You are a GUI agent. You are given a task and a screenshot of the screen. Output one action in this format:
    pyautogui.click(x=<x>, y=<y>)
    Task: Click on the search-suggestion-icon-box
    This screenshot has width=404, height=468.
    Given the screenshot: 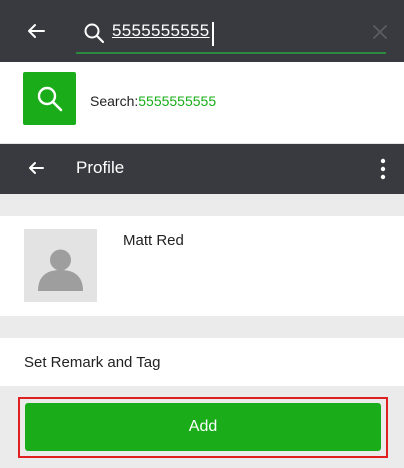 What is the action you would take?
    pyautogui.click(x=49, y=98)
    